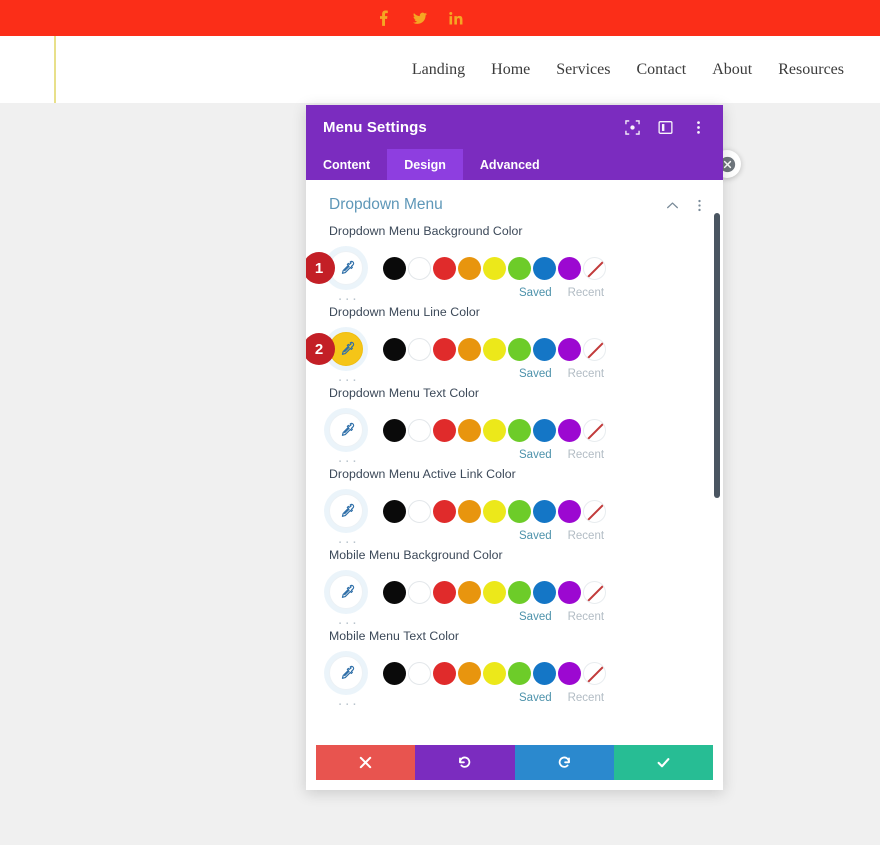 The image size is (880, 845). Describe the element at coordinates (732, 70) in the screenshot. I see `nav-item-about: About` at that location.